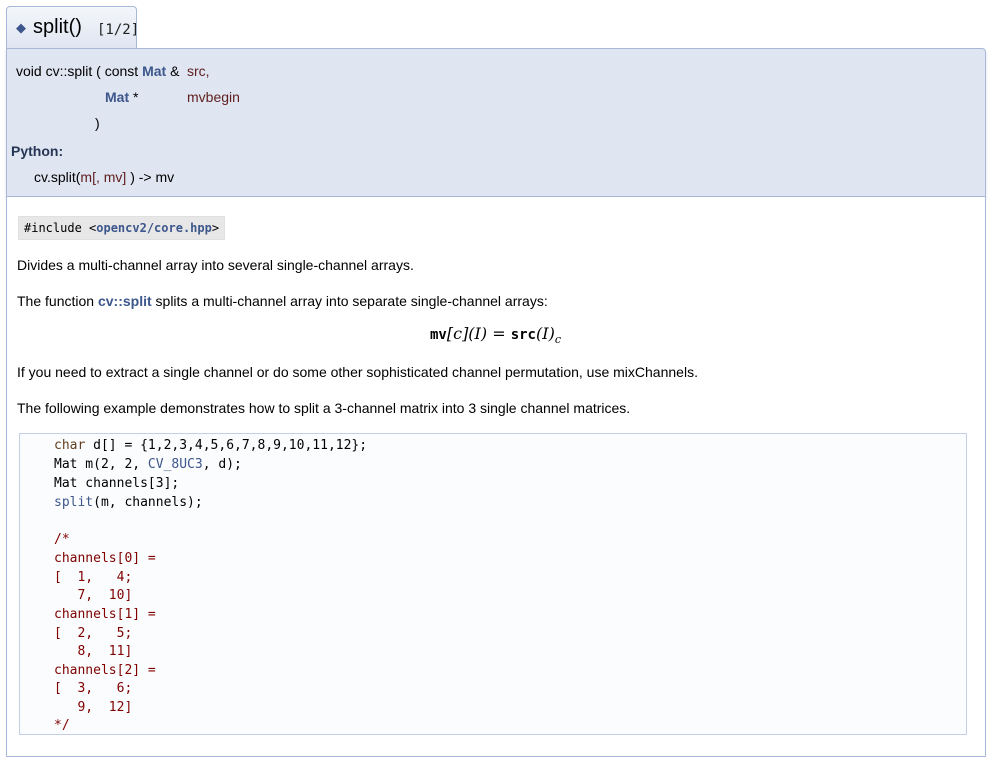  I want to click on formula-lhs-index: [c](I), so click(467, 333).